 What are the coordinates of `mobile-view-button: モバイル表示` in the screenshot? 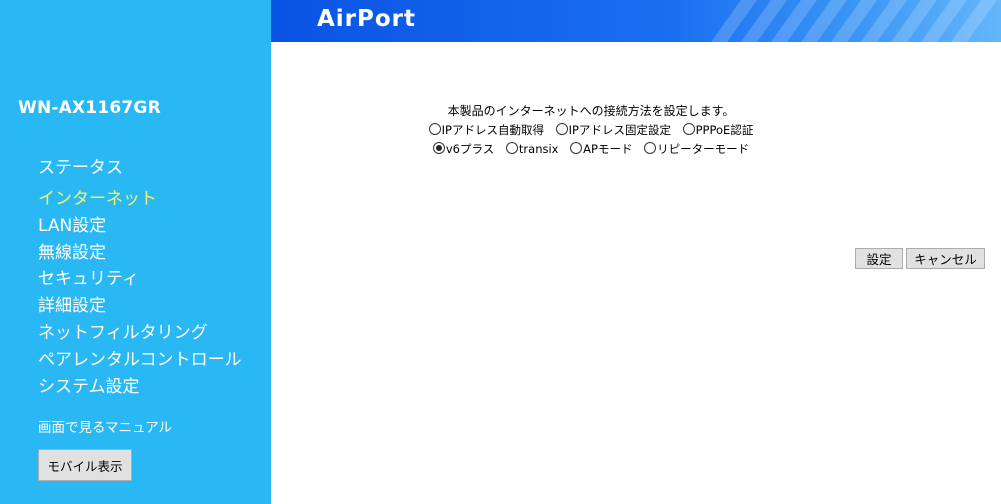 It's located at (85, 465).